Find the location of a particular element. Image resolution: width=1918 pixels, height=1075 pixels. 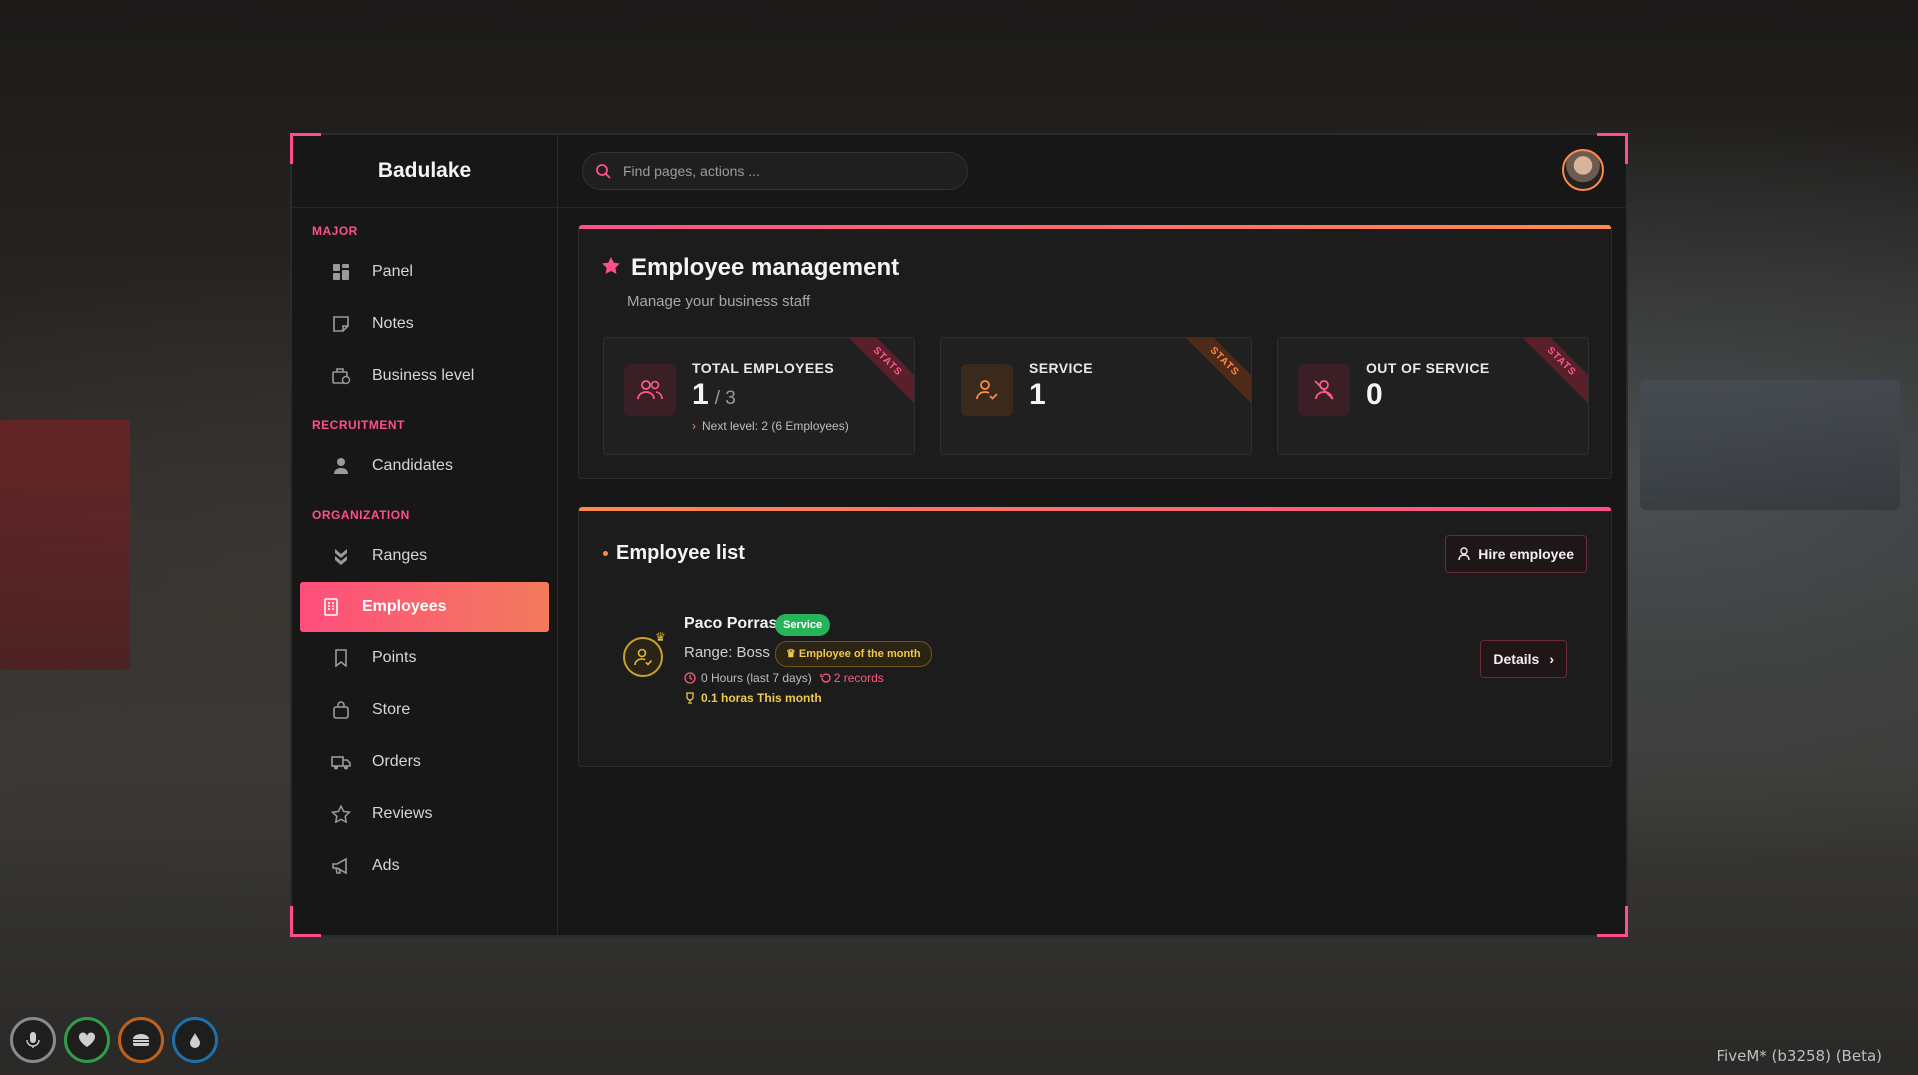

sidebar-item-ads: Ads is located at coordinates (424, 866).